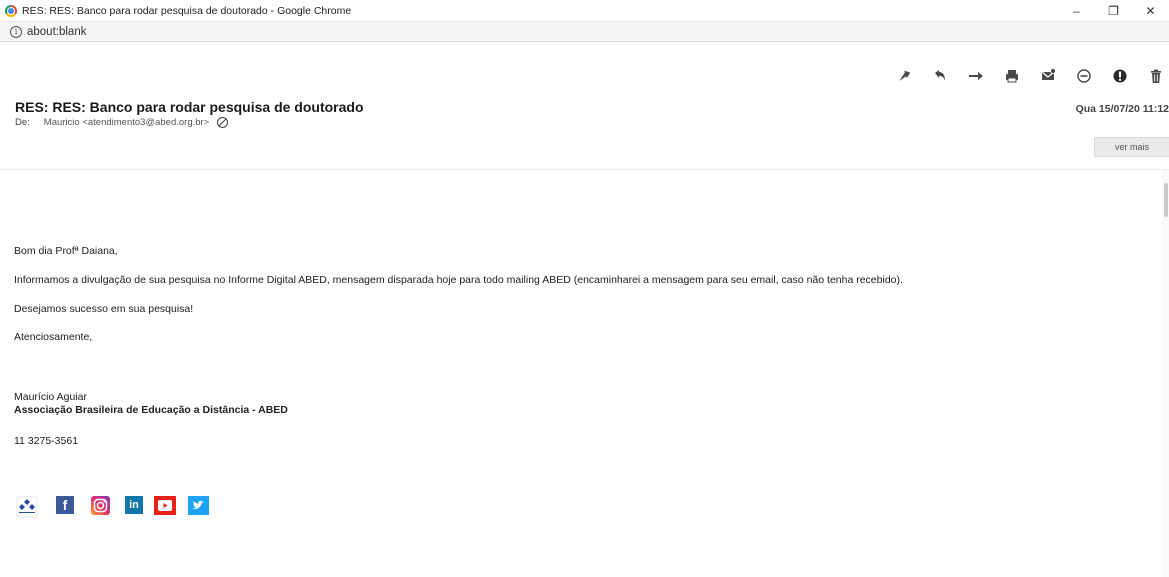  What do you see at coordinates (1076, 10) in the screenshot?
I see `minimize-button: –` at bounding box center [1076, 10].